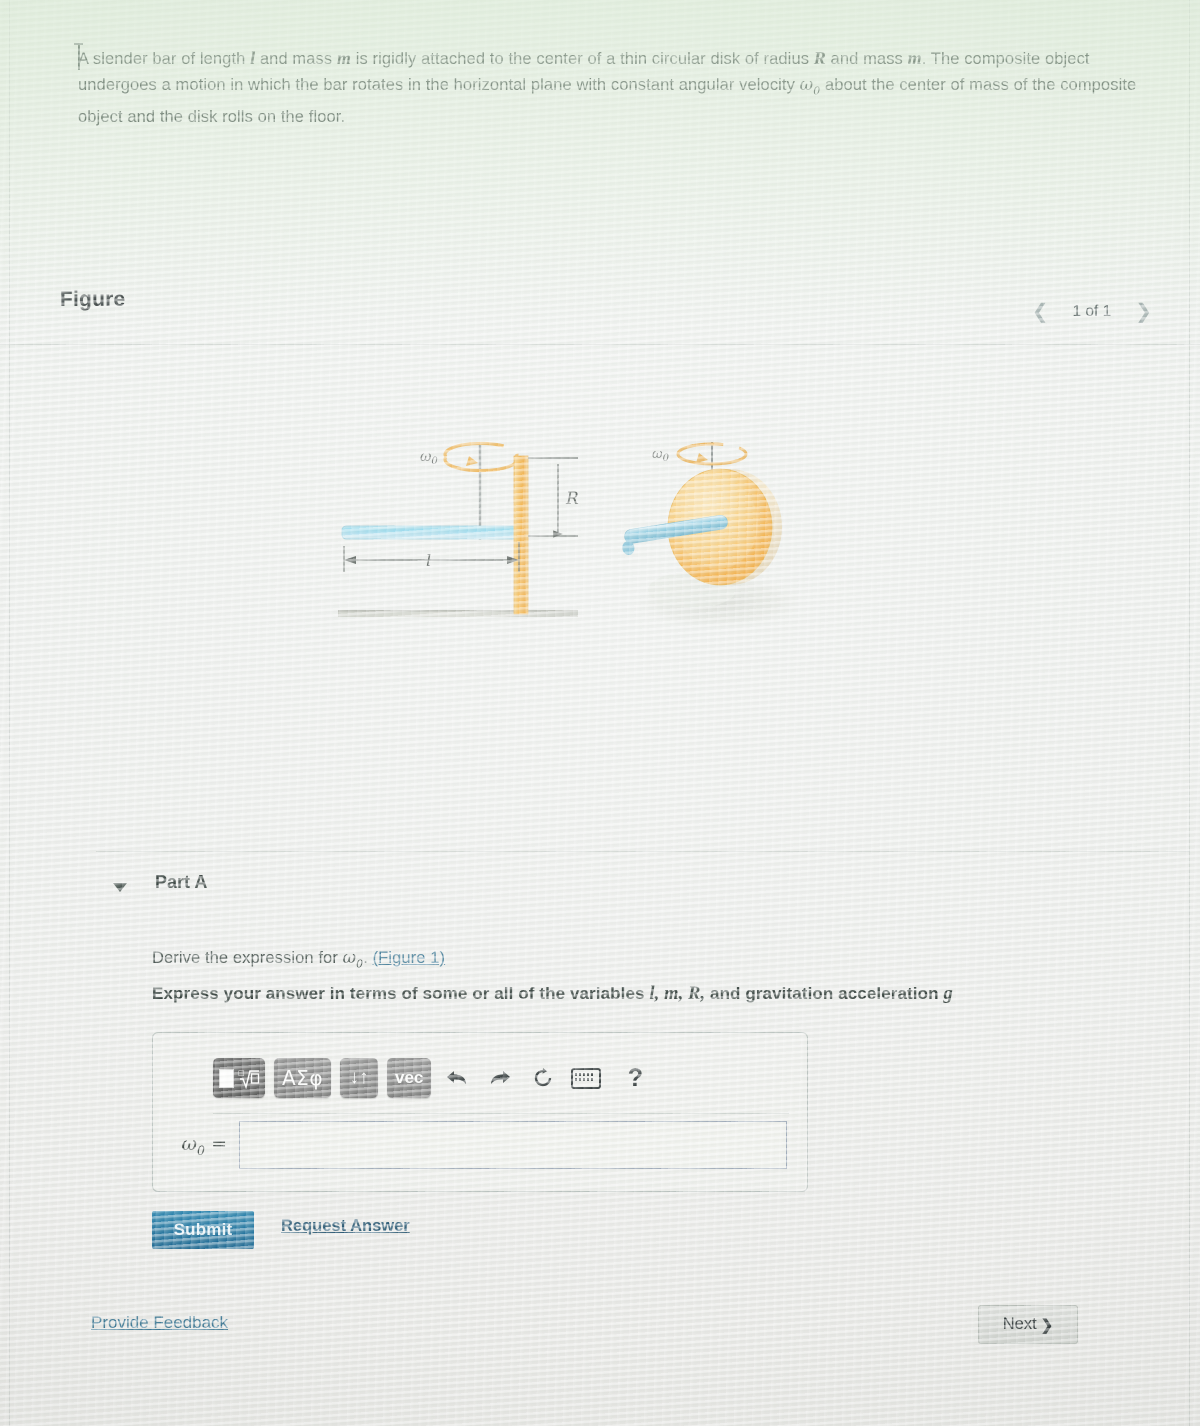 The height and width of the screenshot is (1426, 1200). I want to click on answer-row: ω0 =, so click(481, 1145).